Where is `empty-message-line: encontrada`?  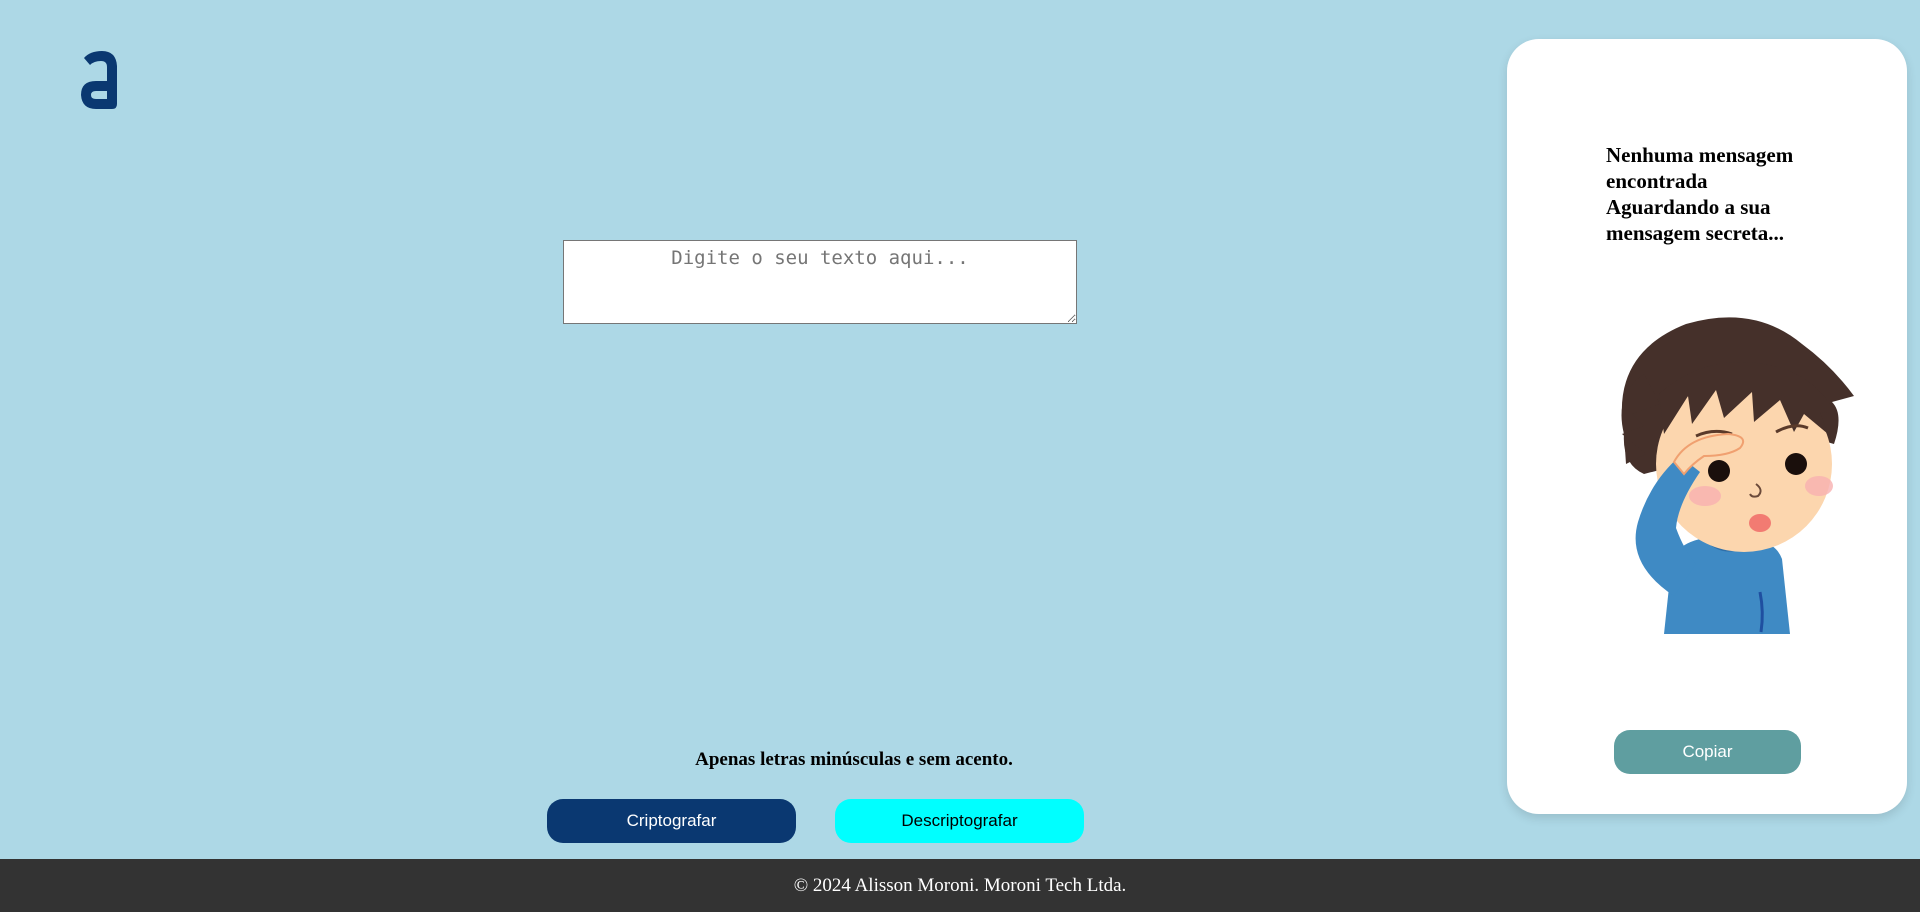
empty-message-line: encontrada is located at coordinates (1657, 181).